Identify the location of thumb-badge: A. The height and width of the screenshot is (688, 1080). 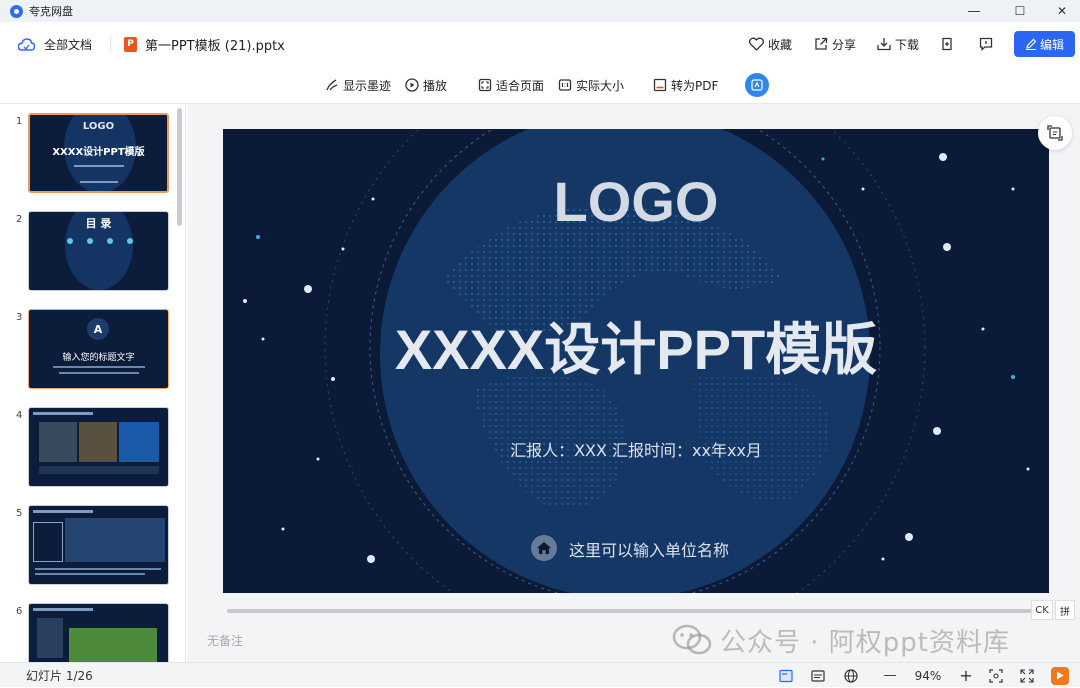
(98, 329).